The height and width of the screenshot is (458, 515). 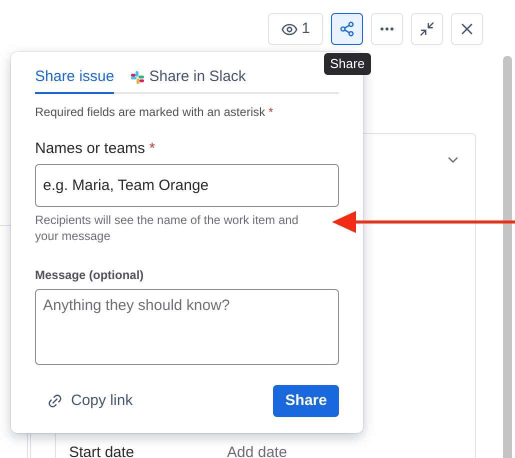 What do you see at coordinates (188, 80) in the screenshot?
I see `tab: Share in Slack` at bounding box center [188, 80].